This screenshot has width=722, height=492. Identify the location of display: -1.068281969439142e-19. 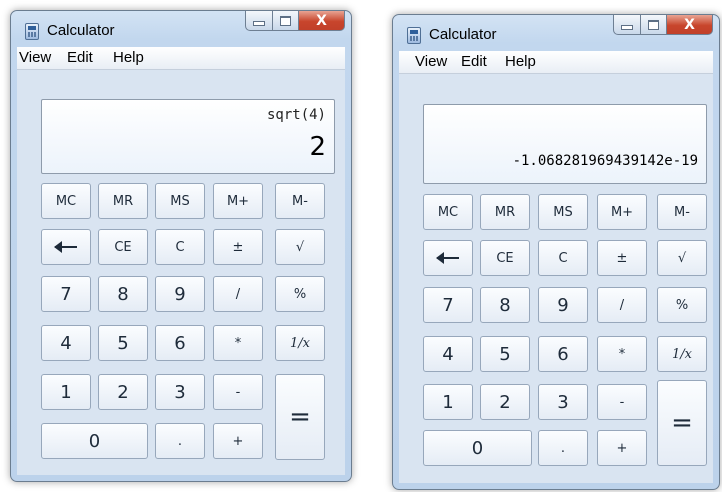
(565, 144).